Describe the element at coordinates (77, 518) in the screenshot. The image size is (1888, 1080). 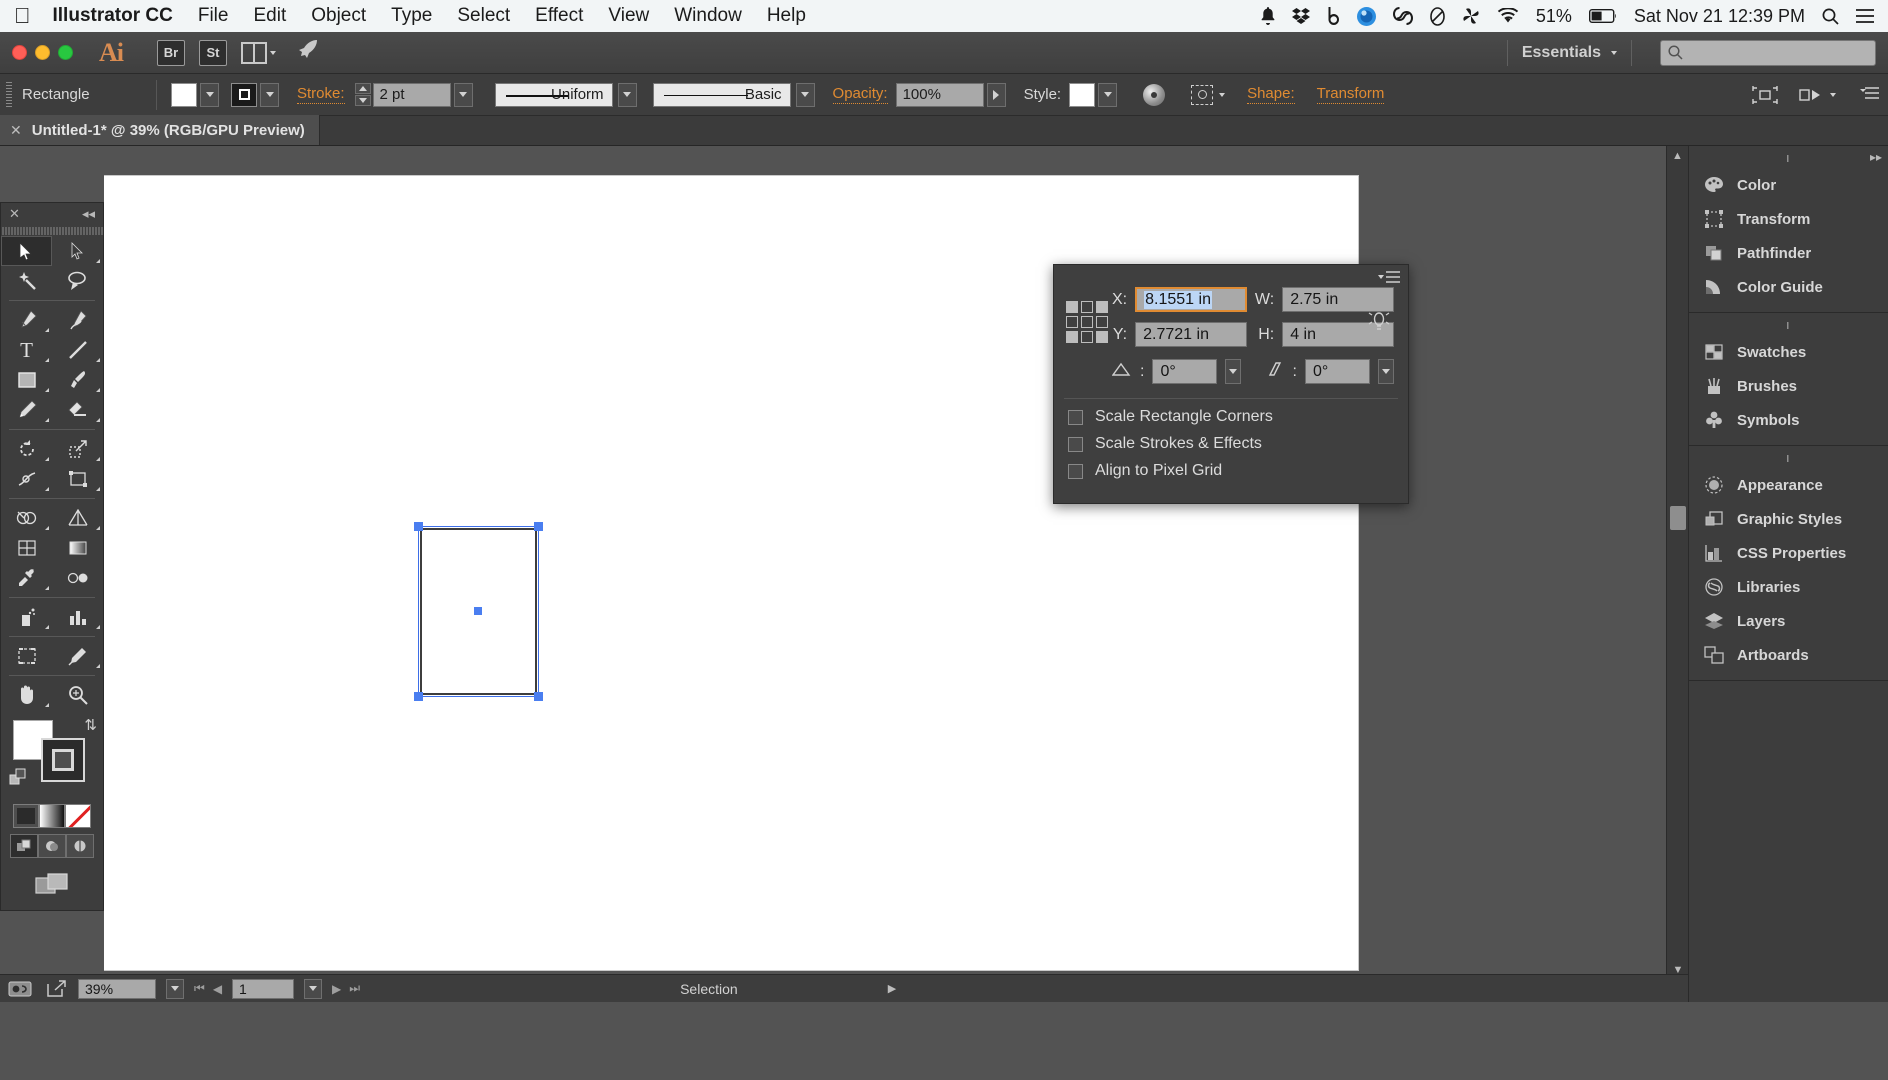
I see `perspective-grid-tool` at that location.